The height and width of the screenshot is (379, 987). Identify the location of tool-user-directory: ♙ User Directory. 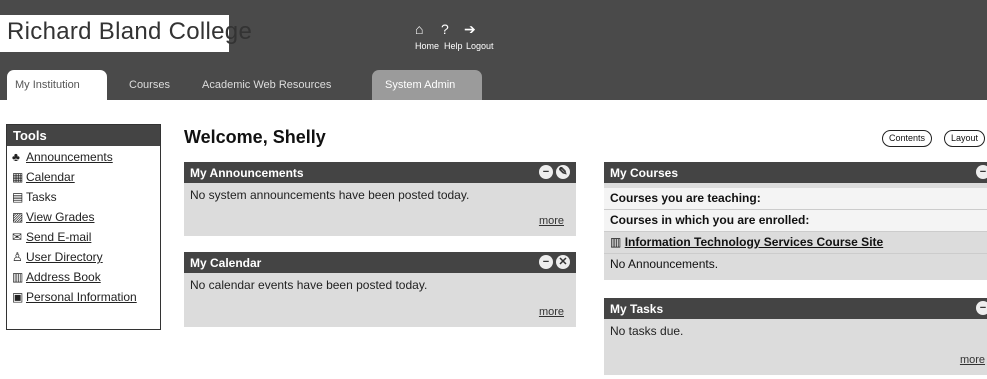
(86, 257).